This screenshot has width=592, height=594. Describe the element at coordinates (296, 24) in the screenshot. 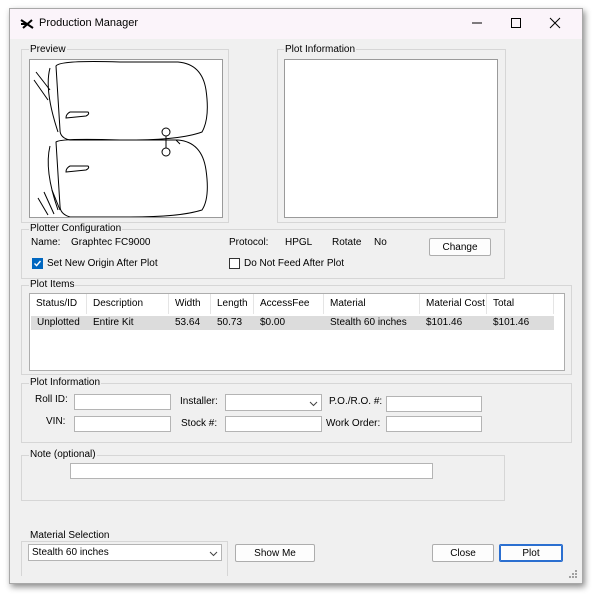

I see `title-bar: Production Manager` at that location.